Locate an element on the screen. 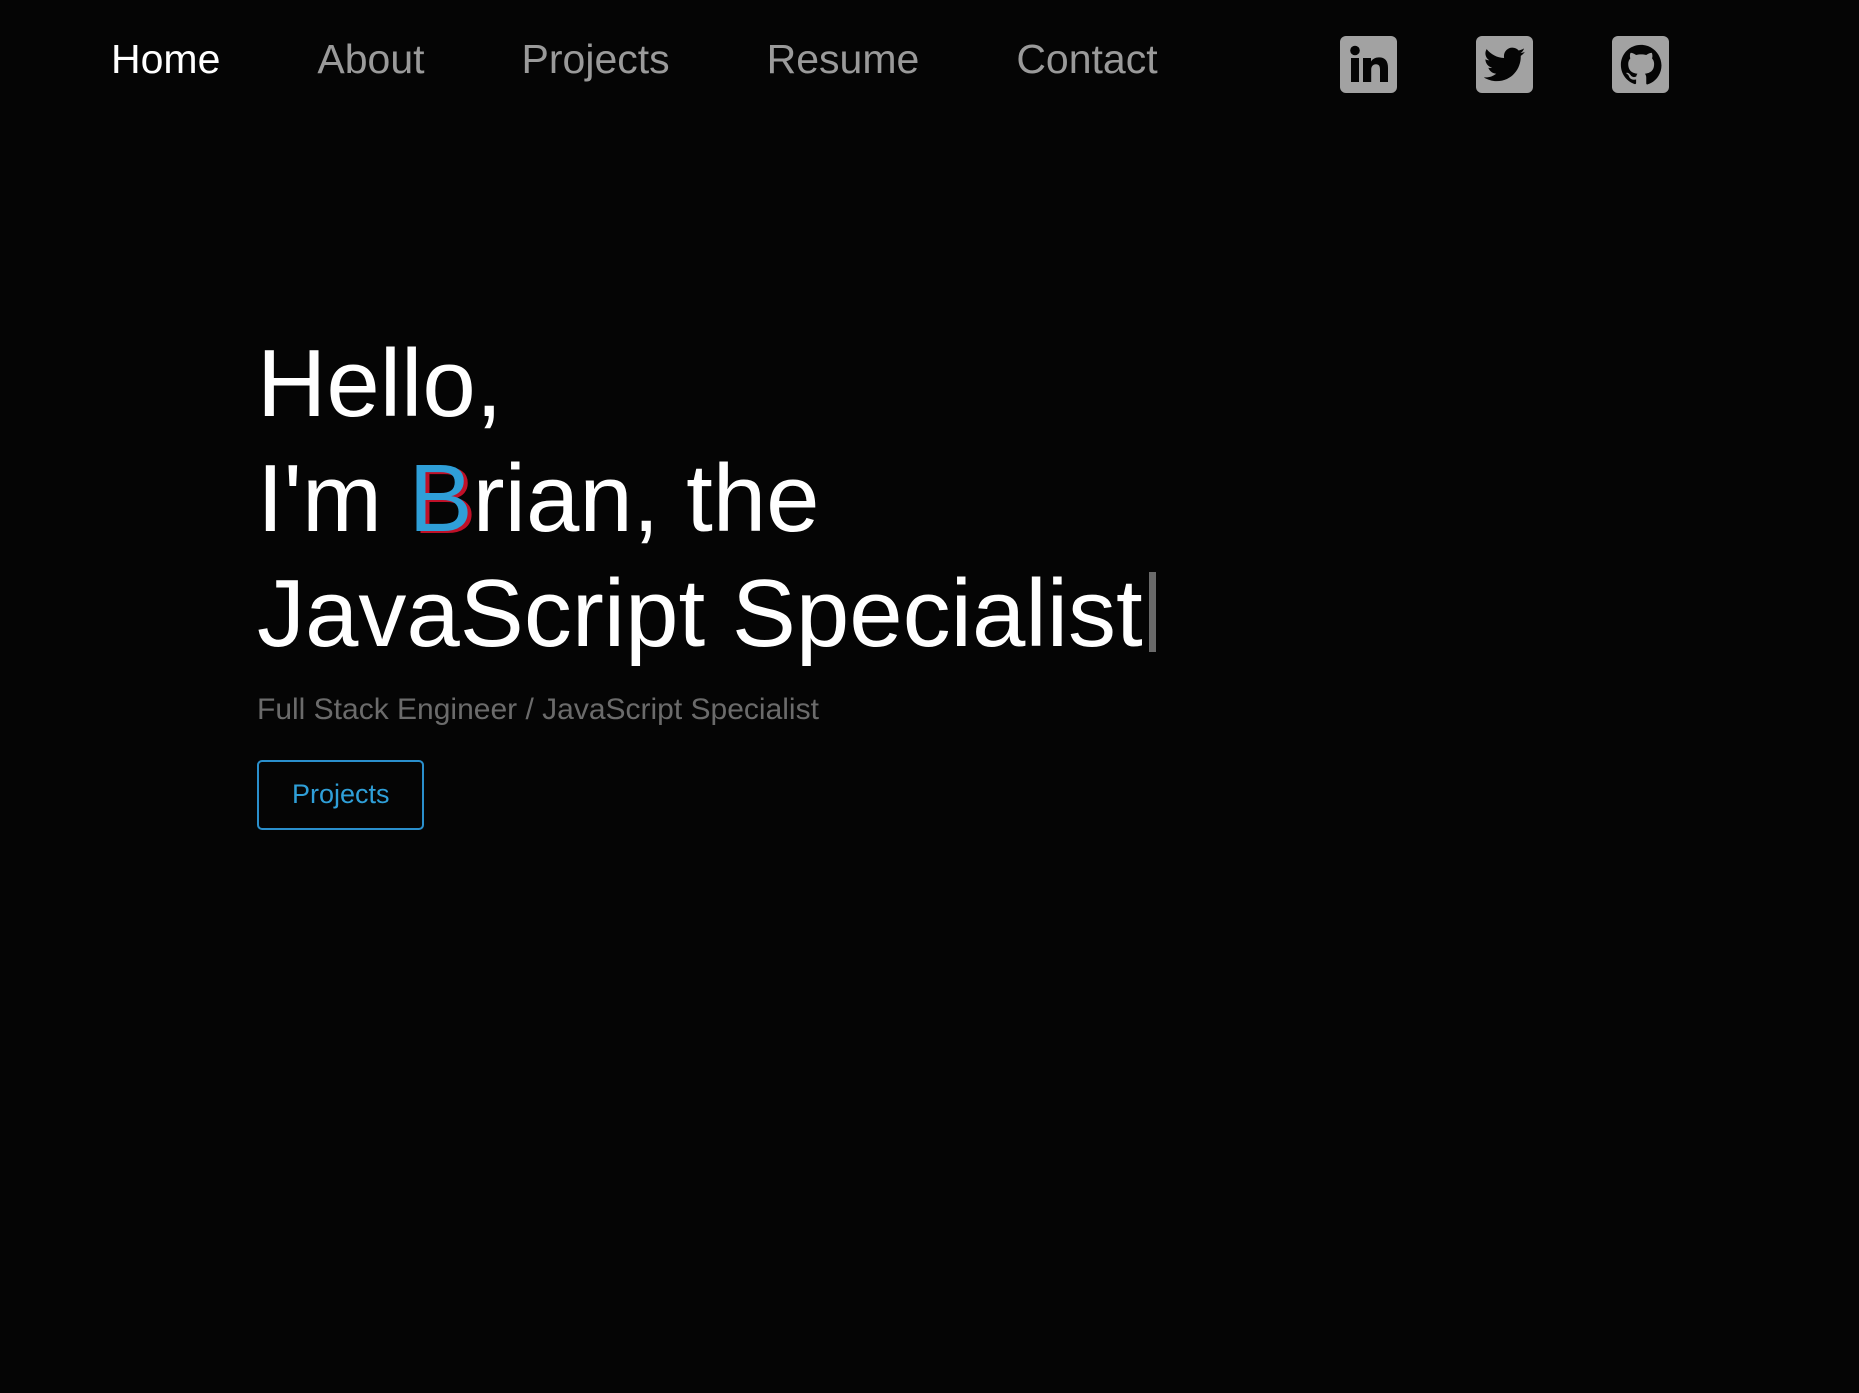  headline-name-prefix: I'm is located at coordinates (333, 498).